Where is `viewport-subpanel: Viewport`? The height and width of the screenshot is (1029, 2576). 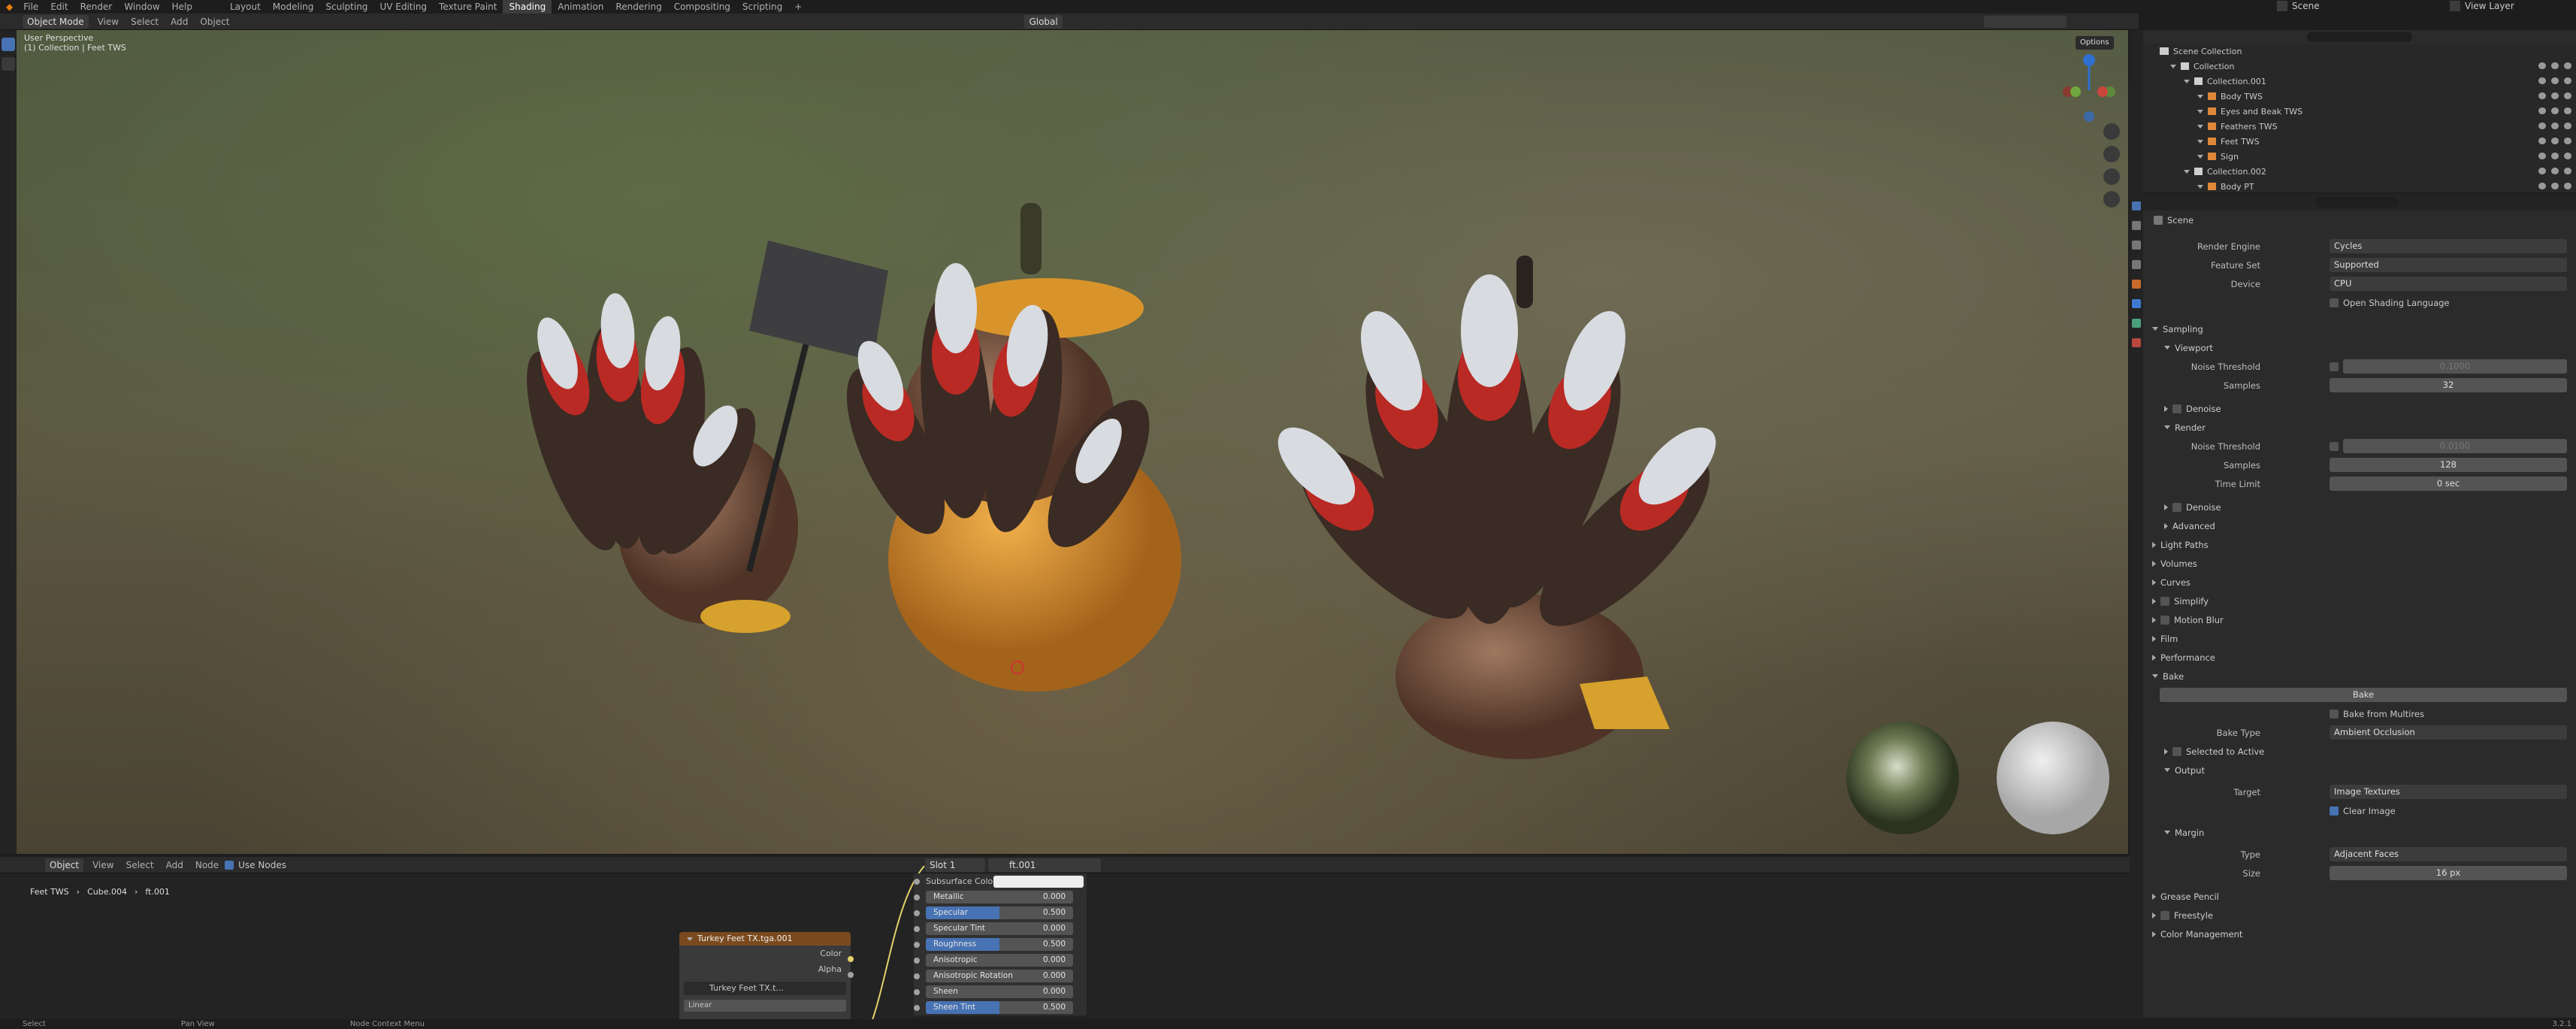 viewport-subpanel: Viewport is located at coordinates (2359, 347).